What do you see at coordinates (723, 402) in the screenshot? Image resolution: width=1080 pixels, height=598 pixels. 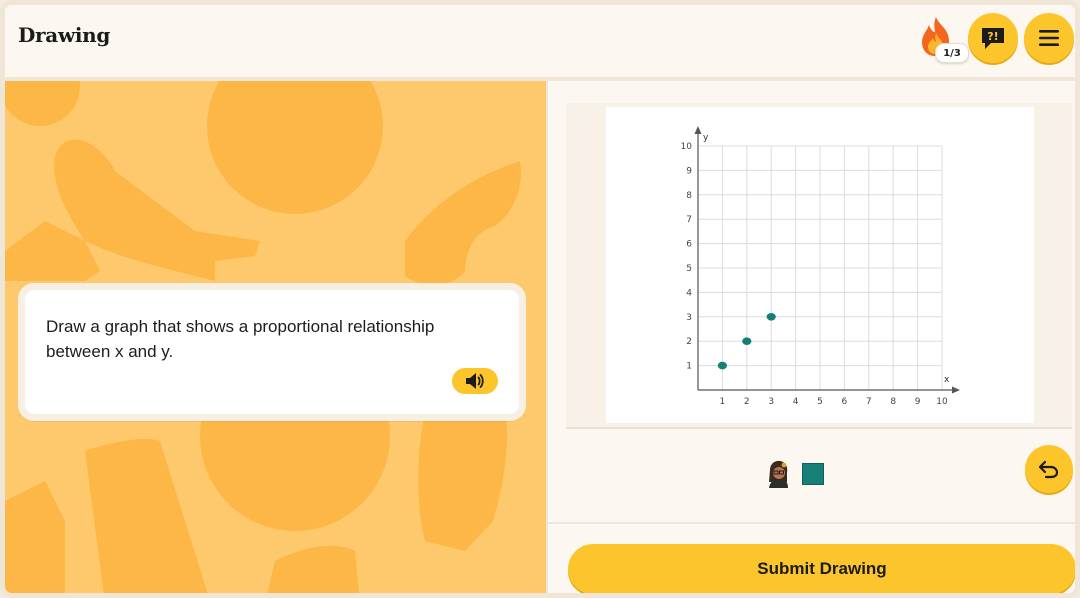 I see `x-tick-label: 1` at bounding box center [723, 402].